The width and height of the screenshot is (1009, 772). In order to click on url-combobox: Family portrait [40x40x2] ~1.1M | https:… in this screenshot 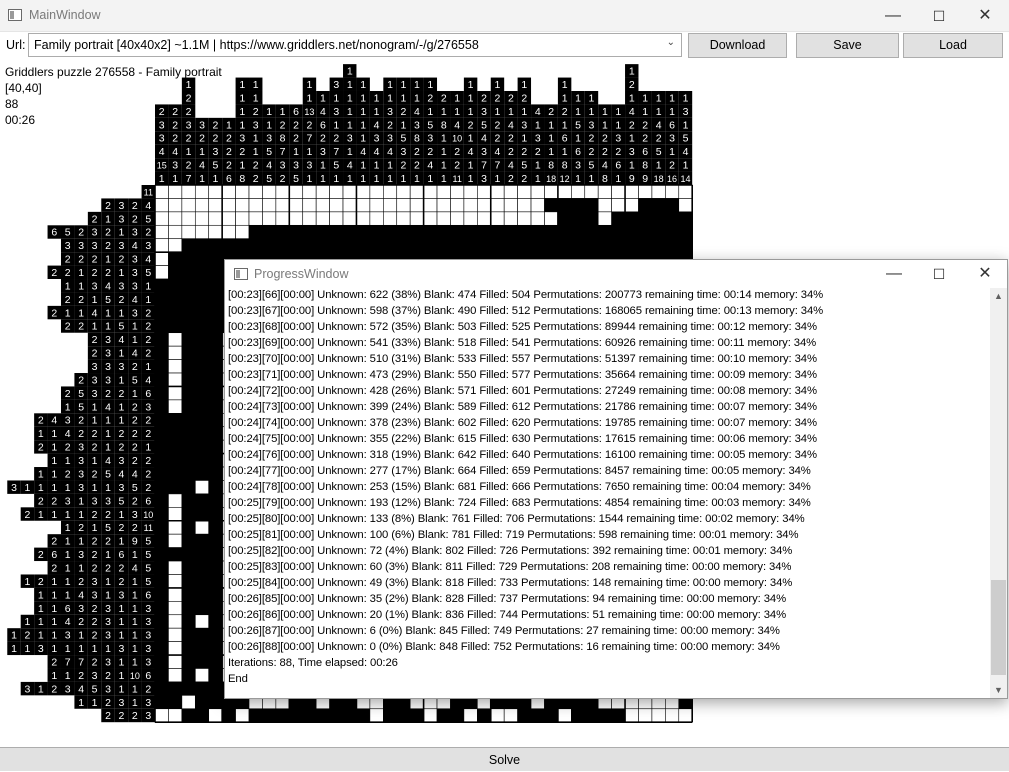, I will do `click(355, 45)`.